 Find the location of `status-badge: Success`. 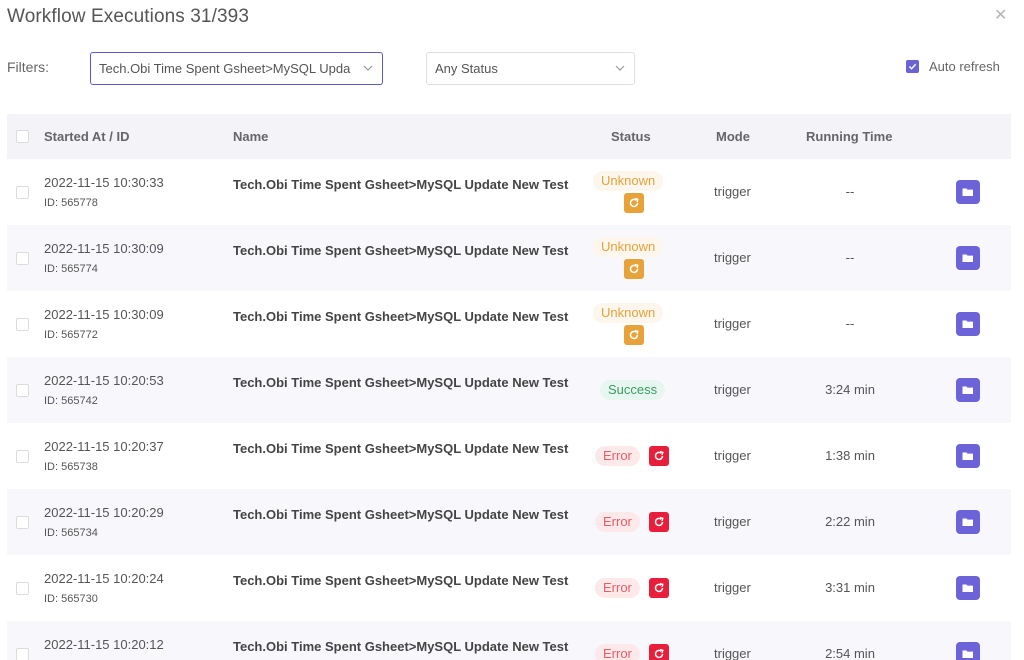

status-badge: Success is located at coordinates (633, 390).